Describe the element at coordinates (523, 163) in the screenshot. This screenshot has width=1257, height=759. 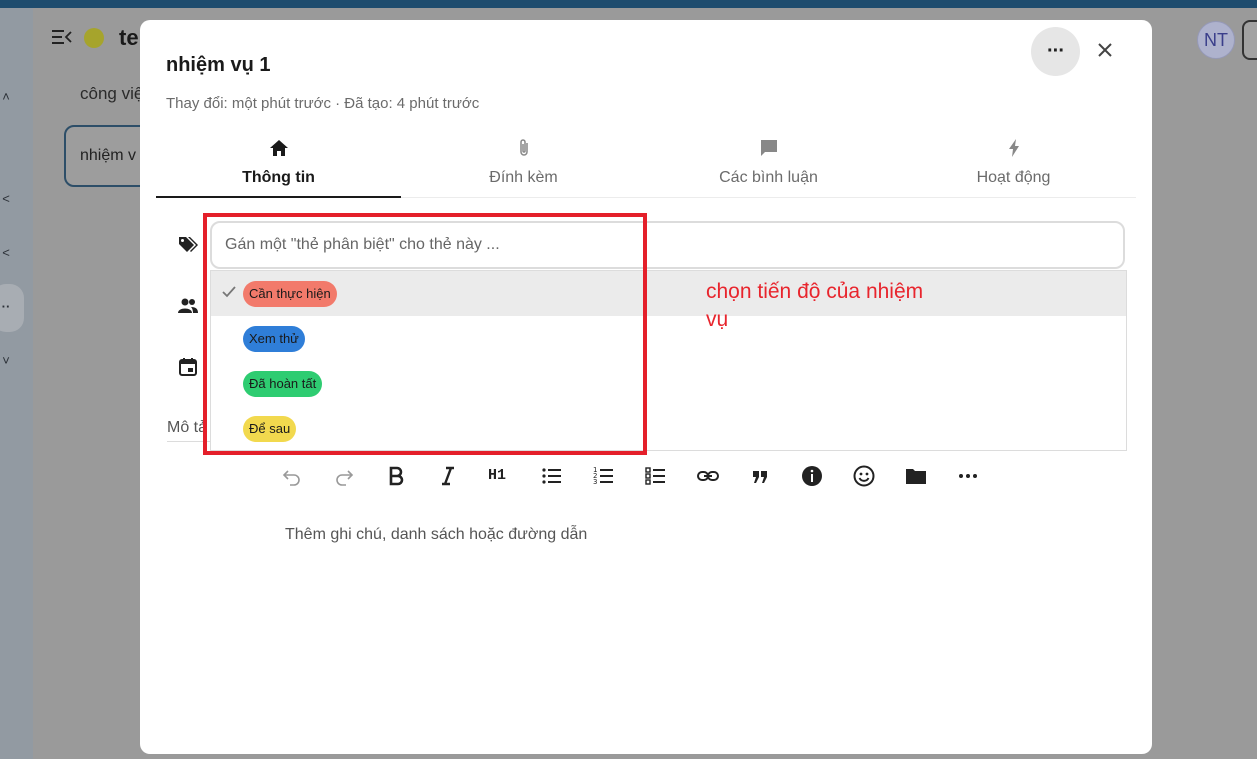
I see `tab-attachments: Đính kèm` at that location.